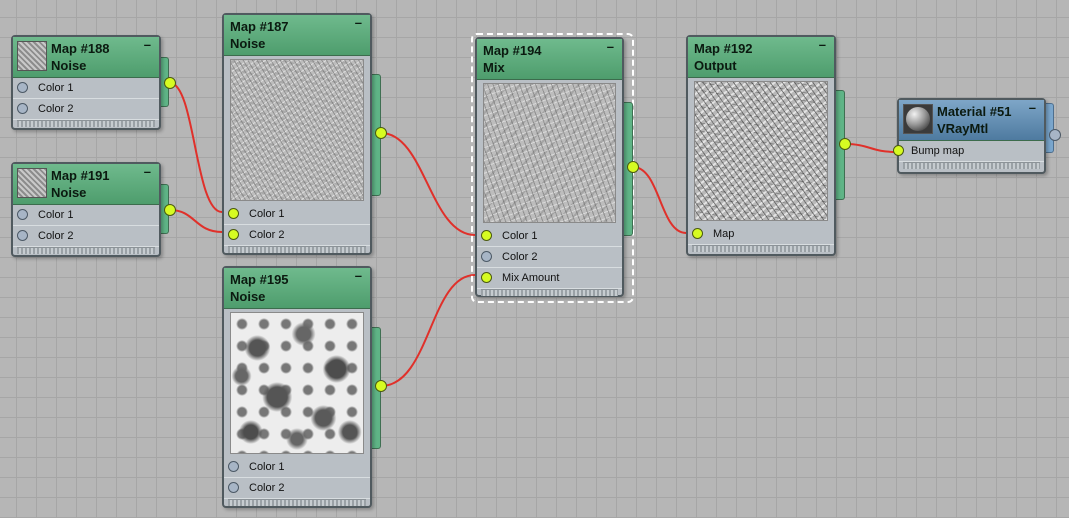 The width and height of the screenshot is (1069, 518). I want to click on wire-192-to-51-bumpmap, so click(871, 148).